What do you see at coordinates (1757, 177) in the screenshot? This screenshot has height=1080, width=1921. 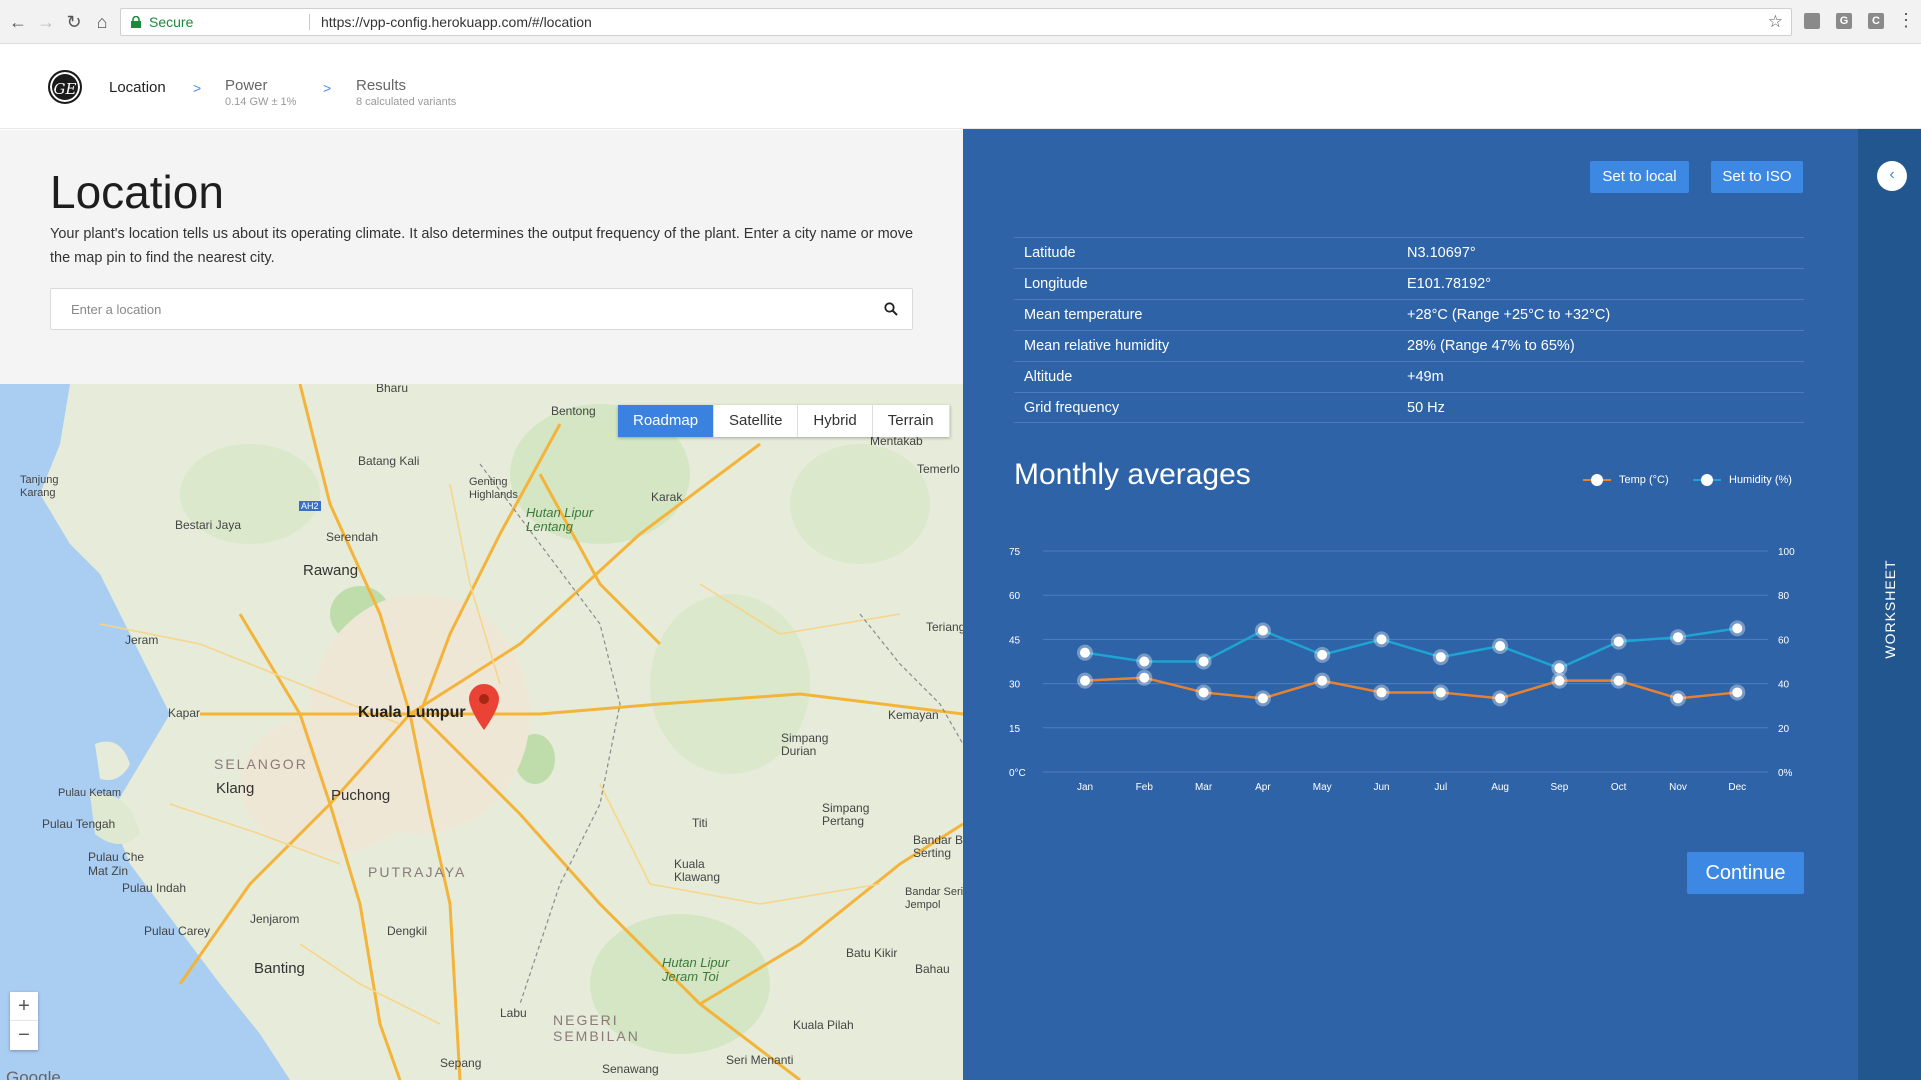 I see `set-to-iso-button: Set to ISO` at bounding box center [1757, 177].